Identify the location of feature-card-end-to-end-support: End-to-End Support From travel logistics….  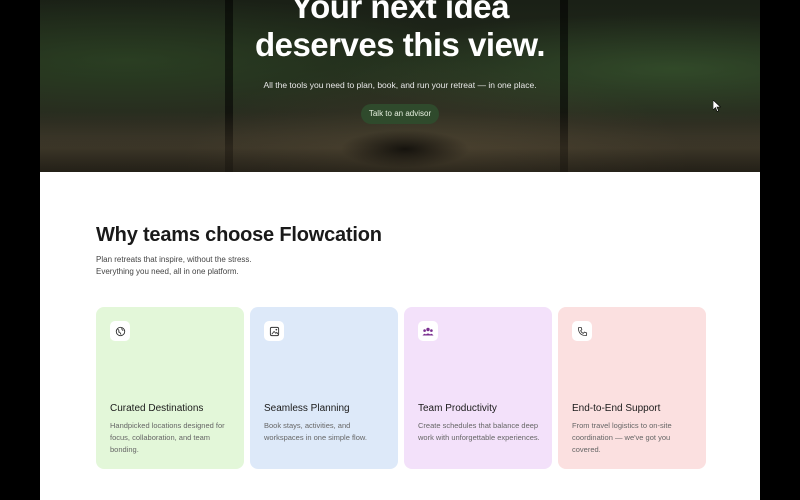
(632, 388).